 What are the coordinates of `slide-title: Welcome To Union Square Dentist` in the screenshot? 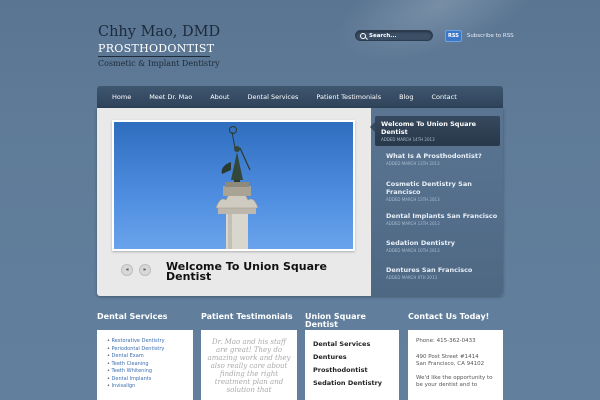 It's located at (256, 271).